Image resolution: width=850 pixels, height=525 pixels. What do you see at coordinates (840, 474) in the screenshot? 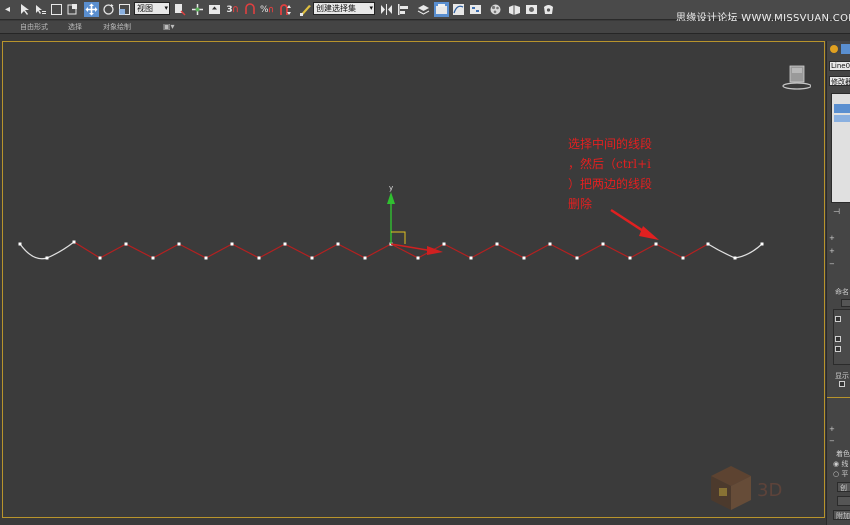
I see `radio-flat: ○ 平` at bounding box center [840, 474].